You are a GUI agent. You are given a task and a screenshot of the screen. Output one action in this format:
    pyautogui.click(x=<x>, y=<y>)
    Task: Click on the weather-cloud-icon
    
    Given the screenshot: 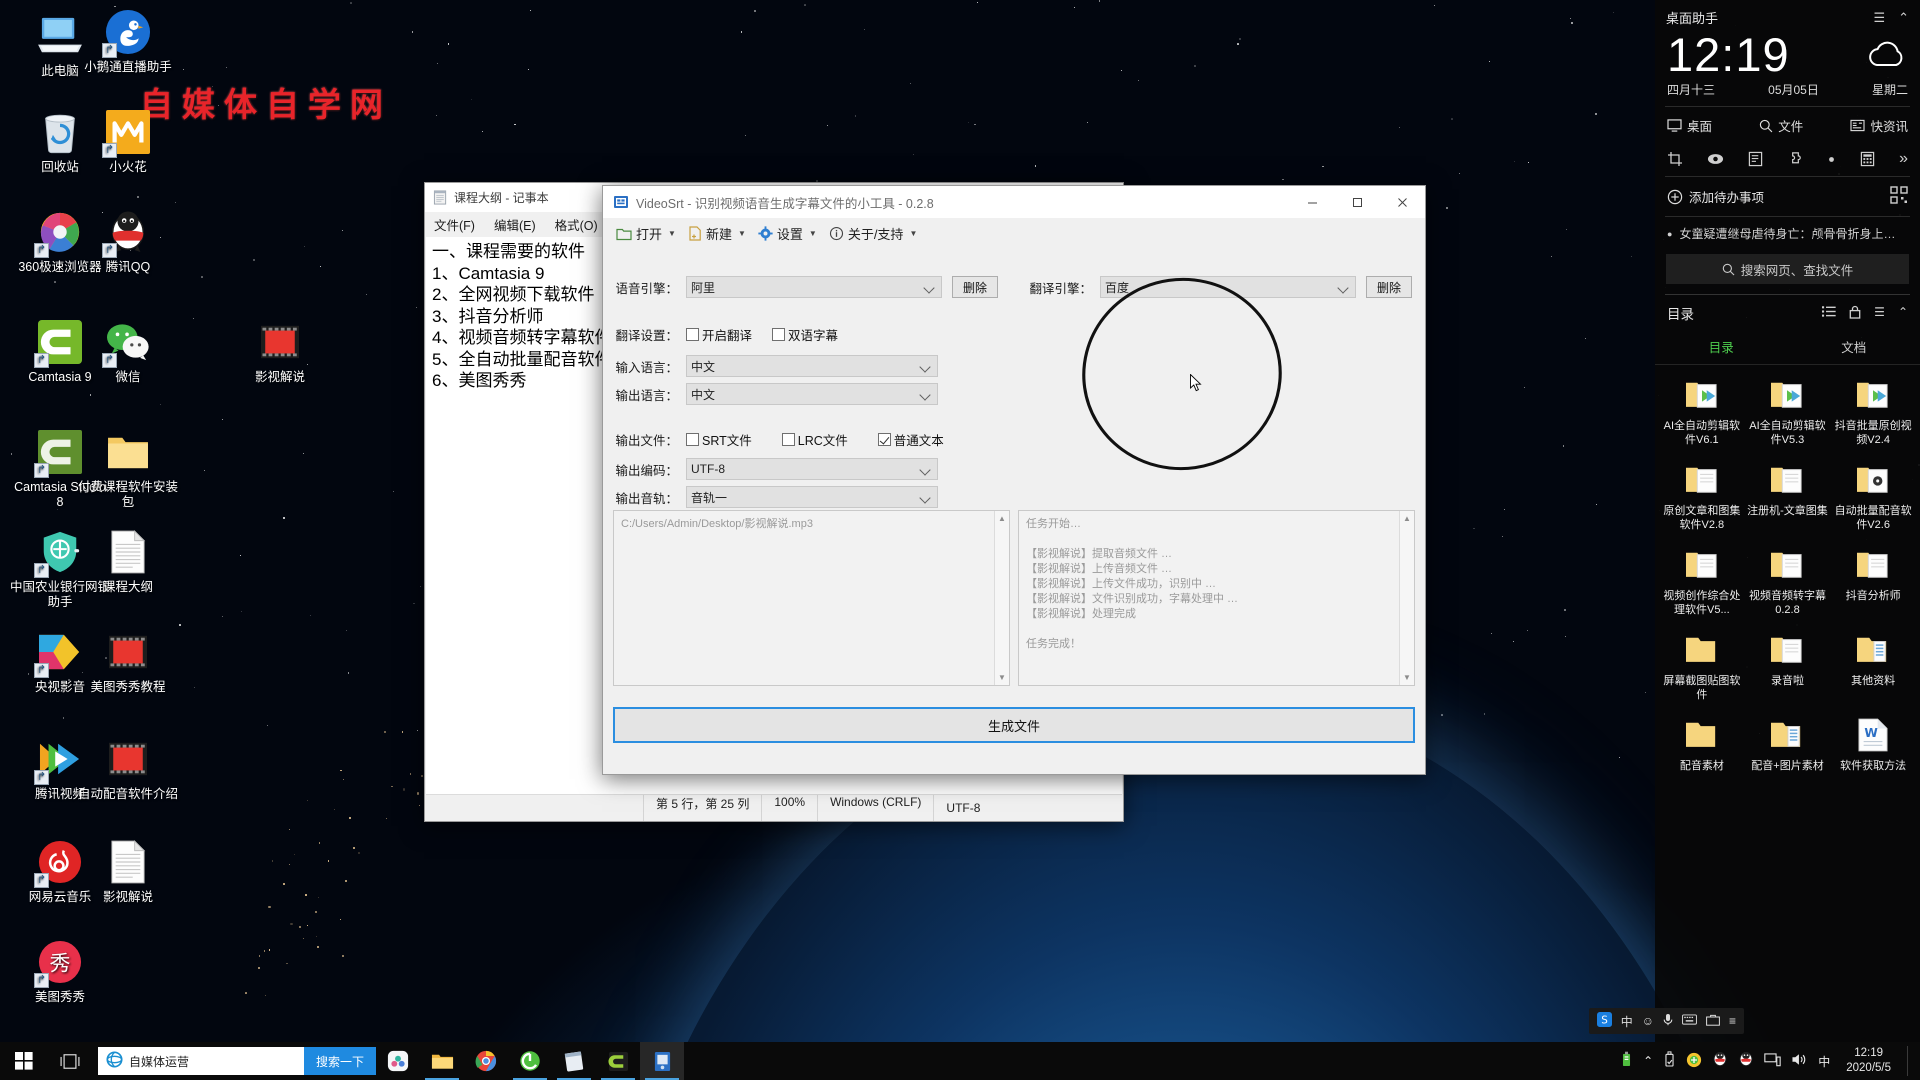 What is the action you would take?
    pyautogui.click(x=1887, y=55)
    